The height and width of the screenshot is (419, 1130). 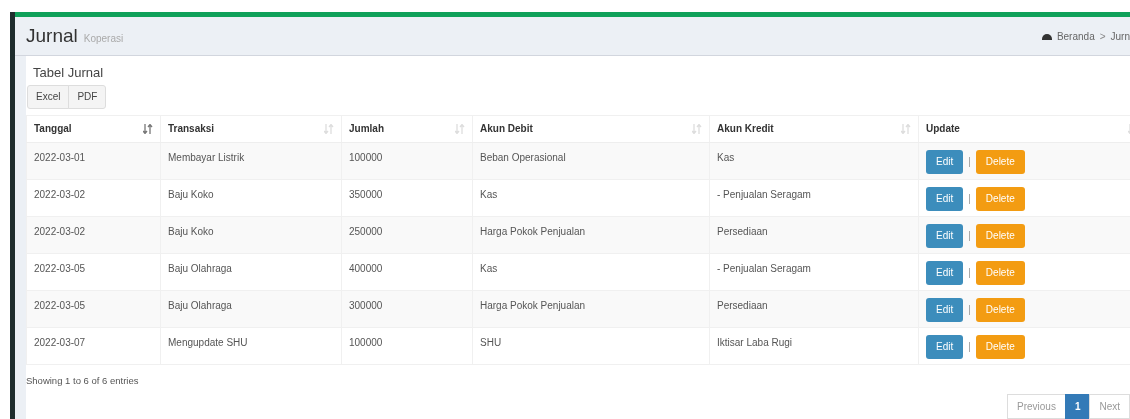 What do you see at coordinates (52, 35) in the screenshot?
I see `page-title: Jurnal` at bounding box center [52, 35].